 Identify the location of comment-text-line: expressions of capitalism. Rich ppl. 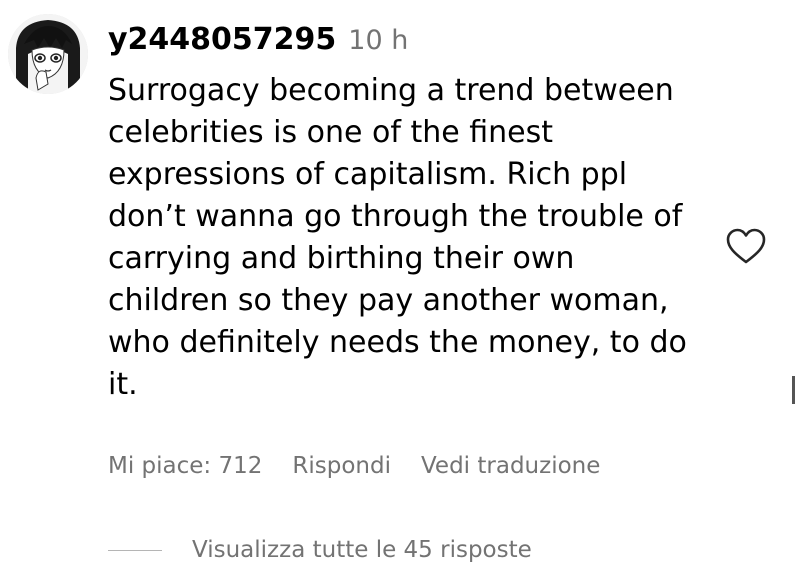
(368, 174).